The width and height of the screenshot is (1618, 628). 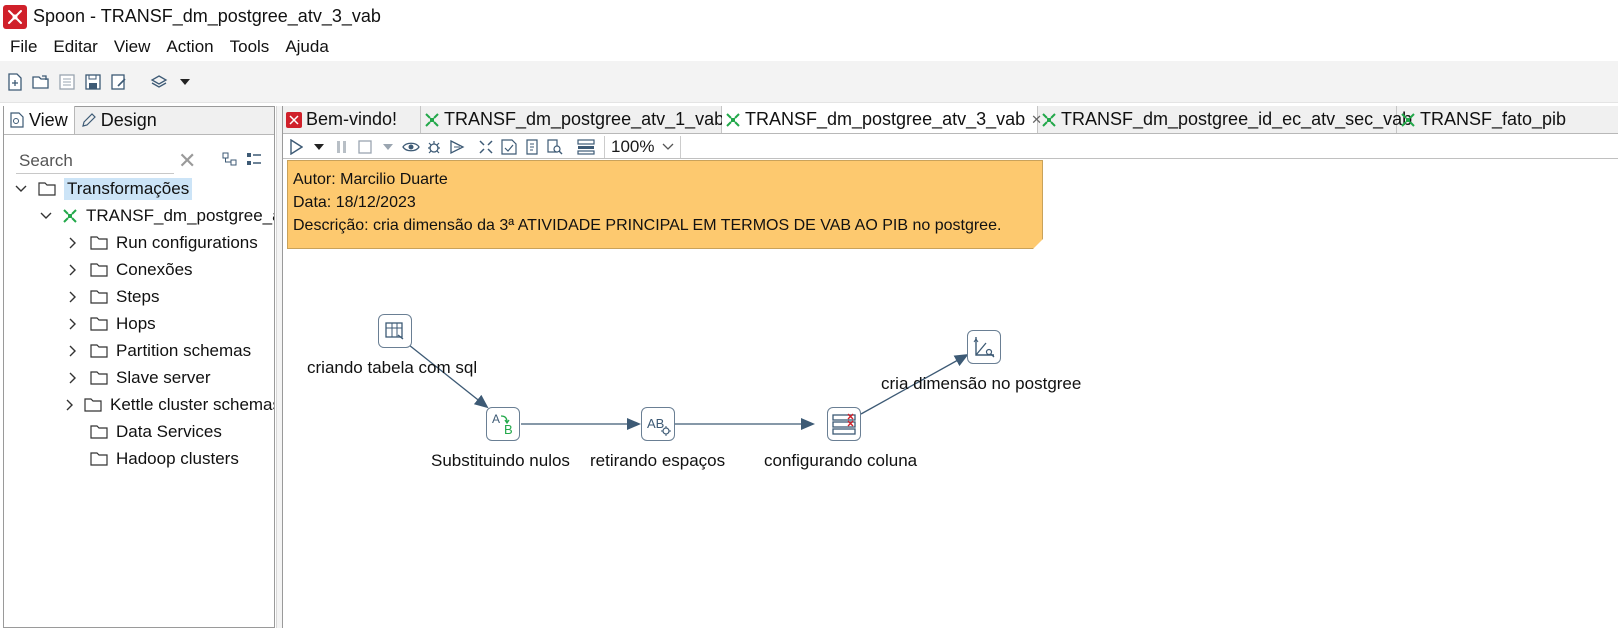 What do you see at coordinates (48, 119) in the screenshot?
I see `tab-view-label: View` at bounding box center [48, 119].